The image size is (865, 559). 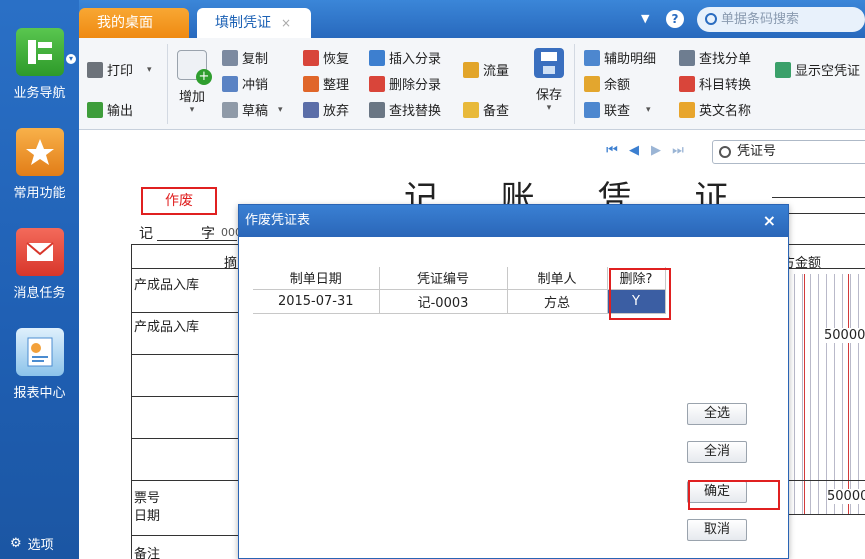 What do you see at coordinates (278, 220) in the screenshot?
I see `dialog-title: 作废凭证表` at bounding box center [278, 220].